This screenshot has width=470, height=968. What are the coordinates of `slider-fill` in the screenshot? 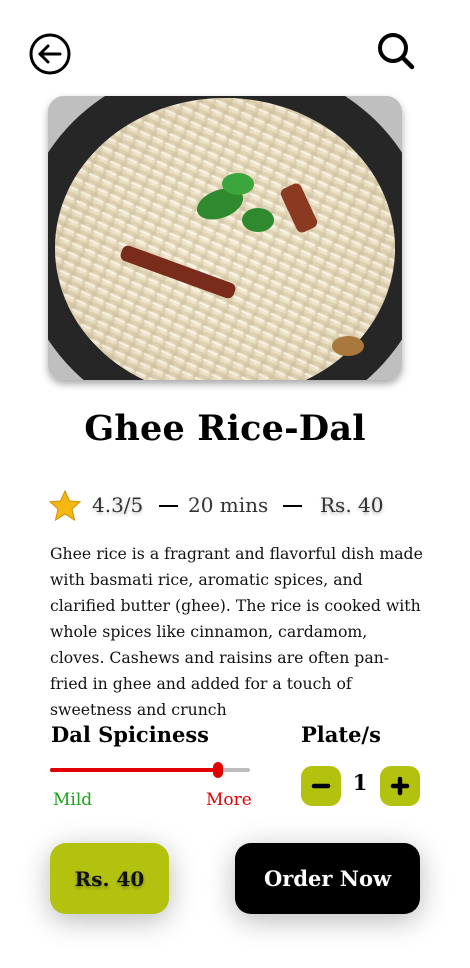 It's located at (134, 770).